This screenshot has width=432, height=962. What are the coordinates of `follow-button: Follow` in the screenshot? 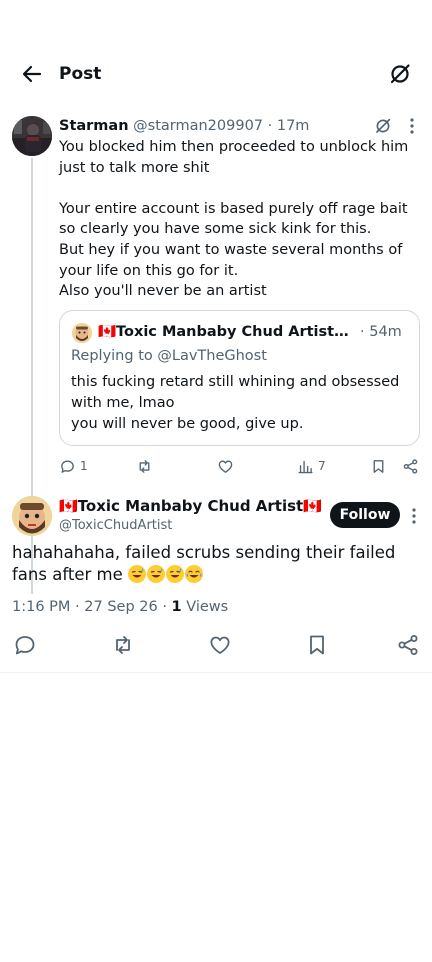 It's located at (365, 515).